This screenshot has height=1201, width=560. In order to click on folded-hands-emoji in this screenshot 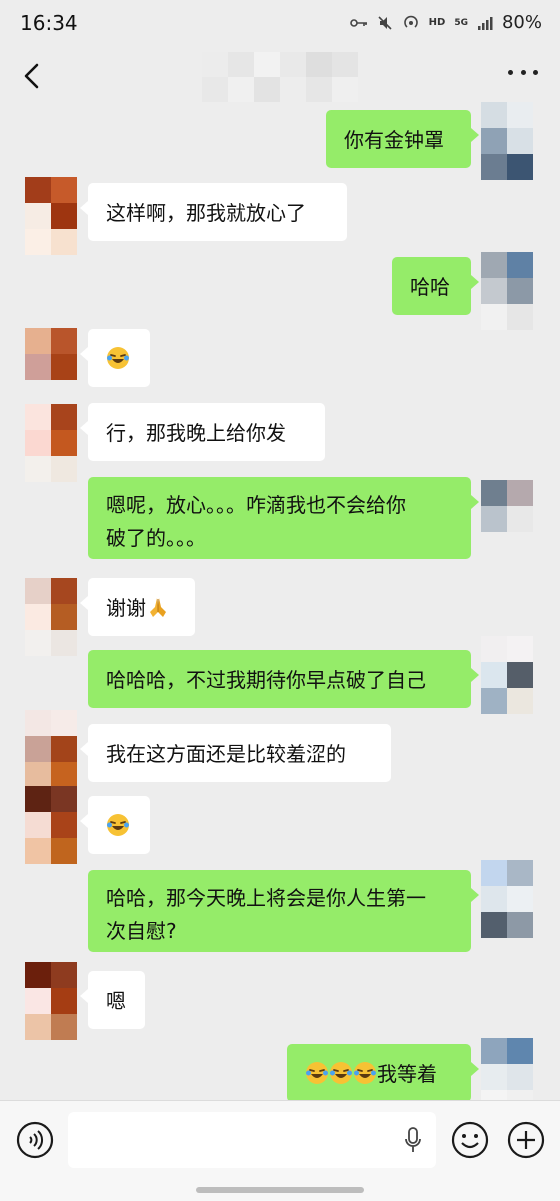, I will do `click(158, 607)`.